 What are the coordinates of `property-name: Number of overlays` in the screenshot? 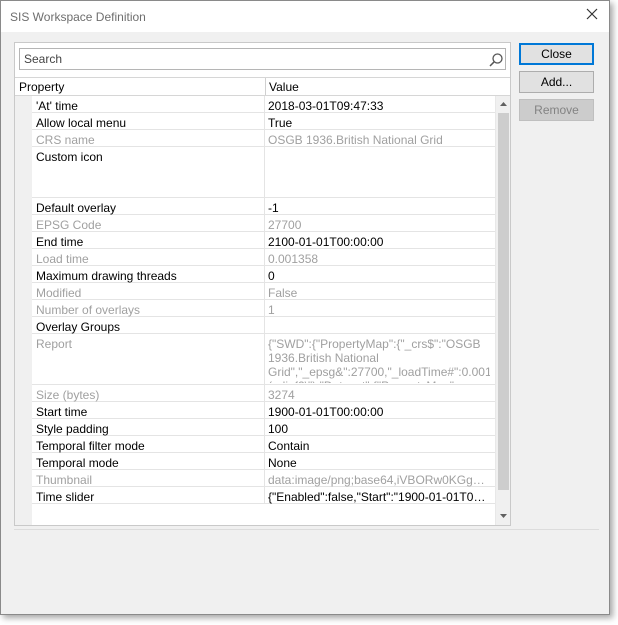 It's located at (88, 310).